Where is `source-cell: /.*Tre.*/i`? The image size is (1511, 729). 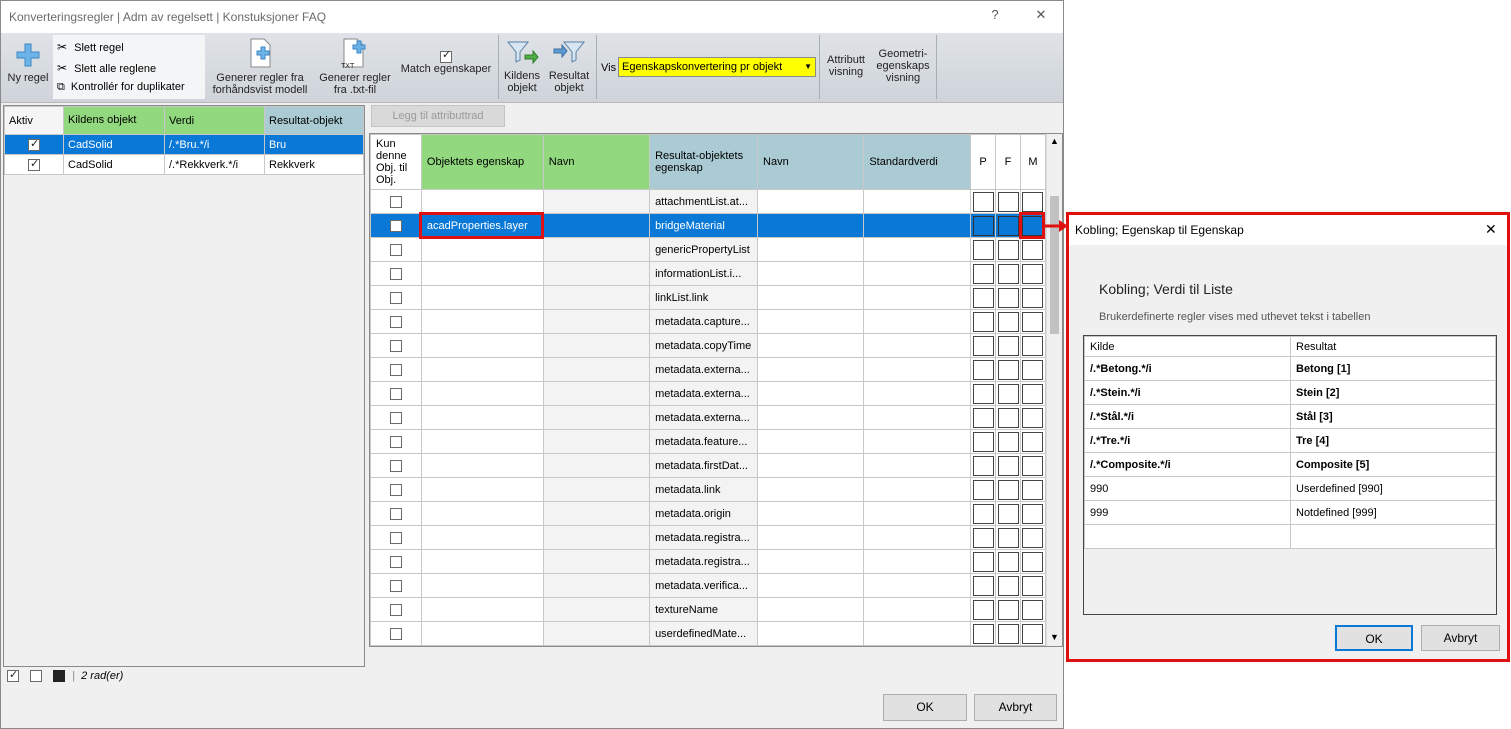 source-cell: /.*Tre.*/i is located at coordinates (1187, 440).